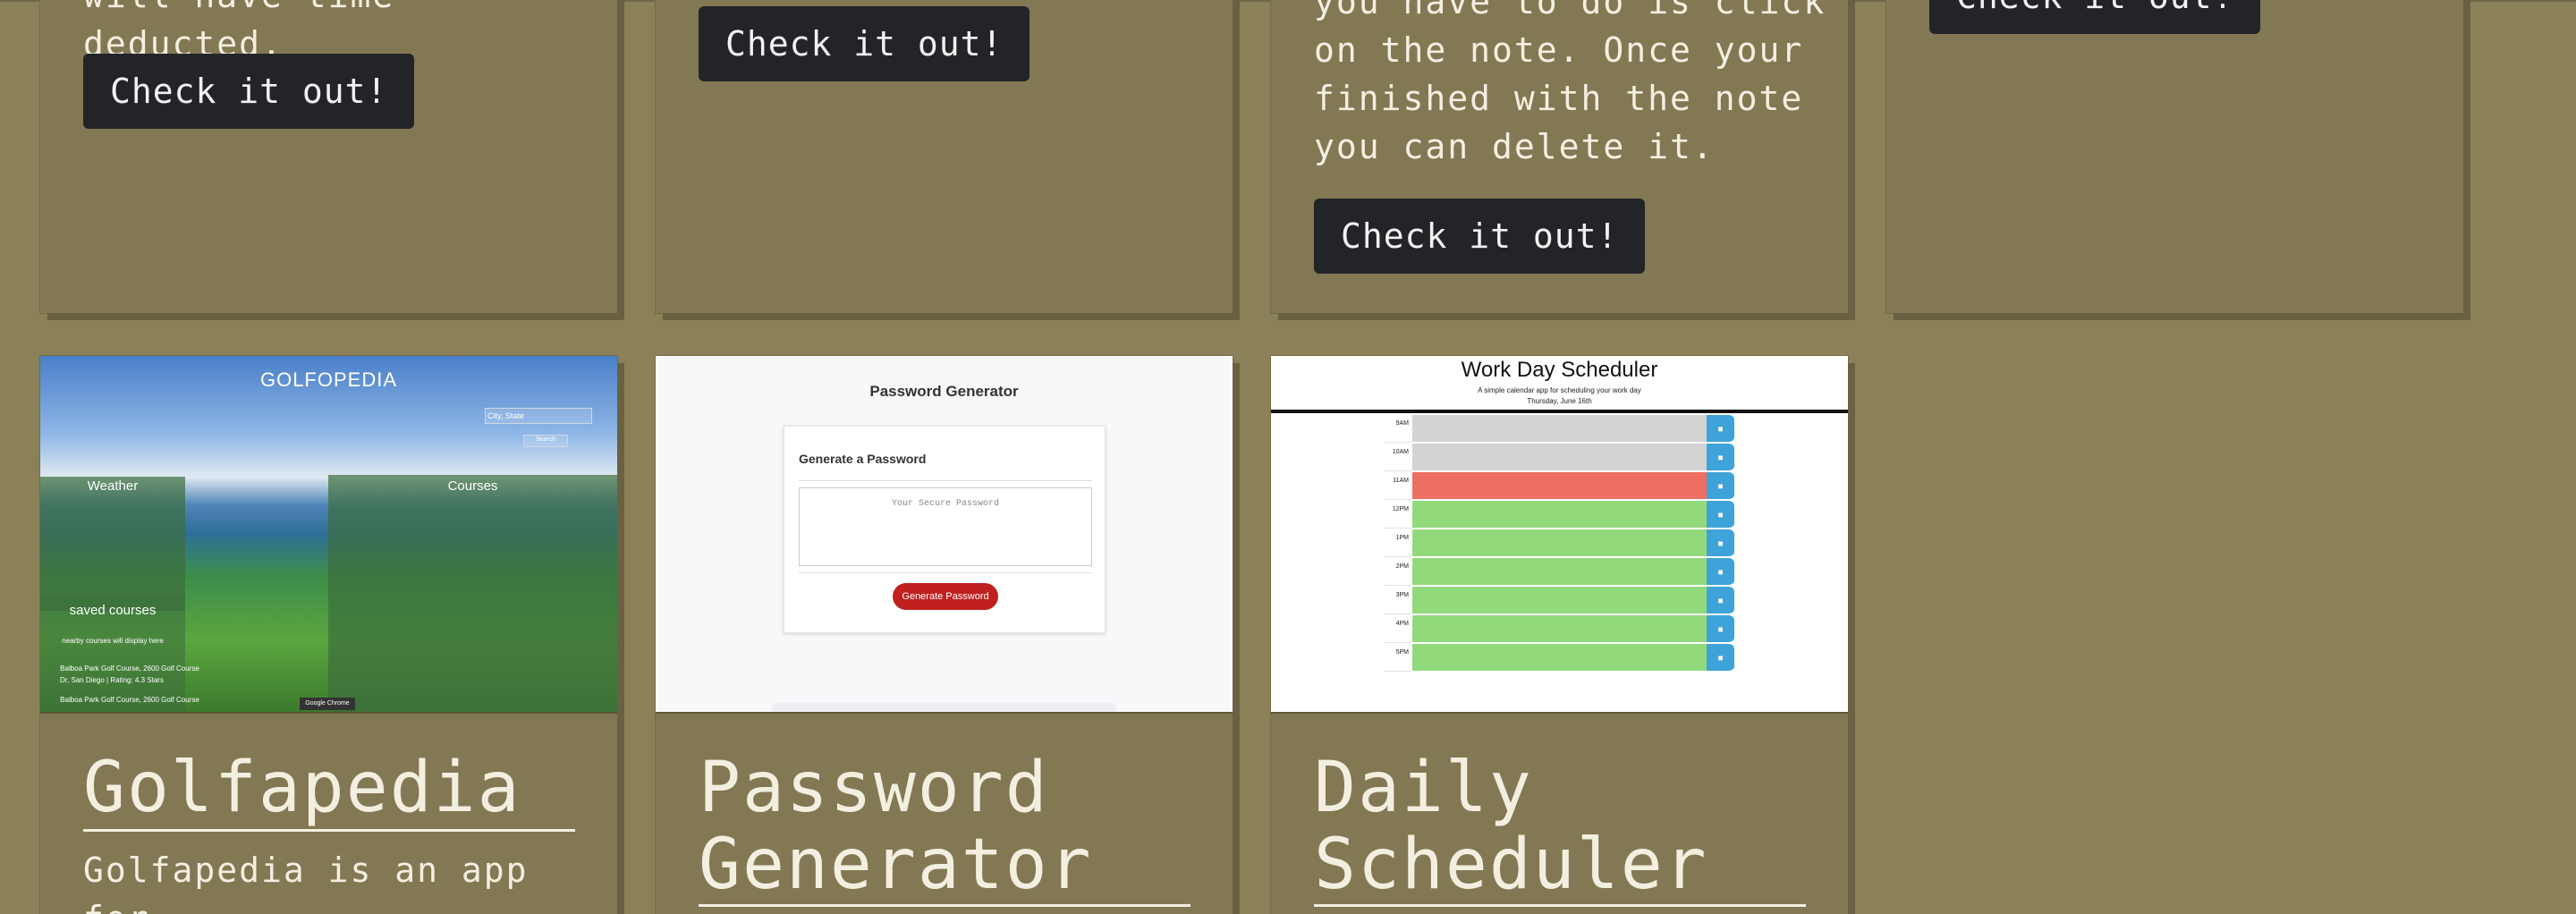 This screenshot has height=914, width=2576. Describe the element at coordinates (472, 593) in the screenshot. I see `golf-courses-panel: Courses` at that location.